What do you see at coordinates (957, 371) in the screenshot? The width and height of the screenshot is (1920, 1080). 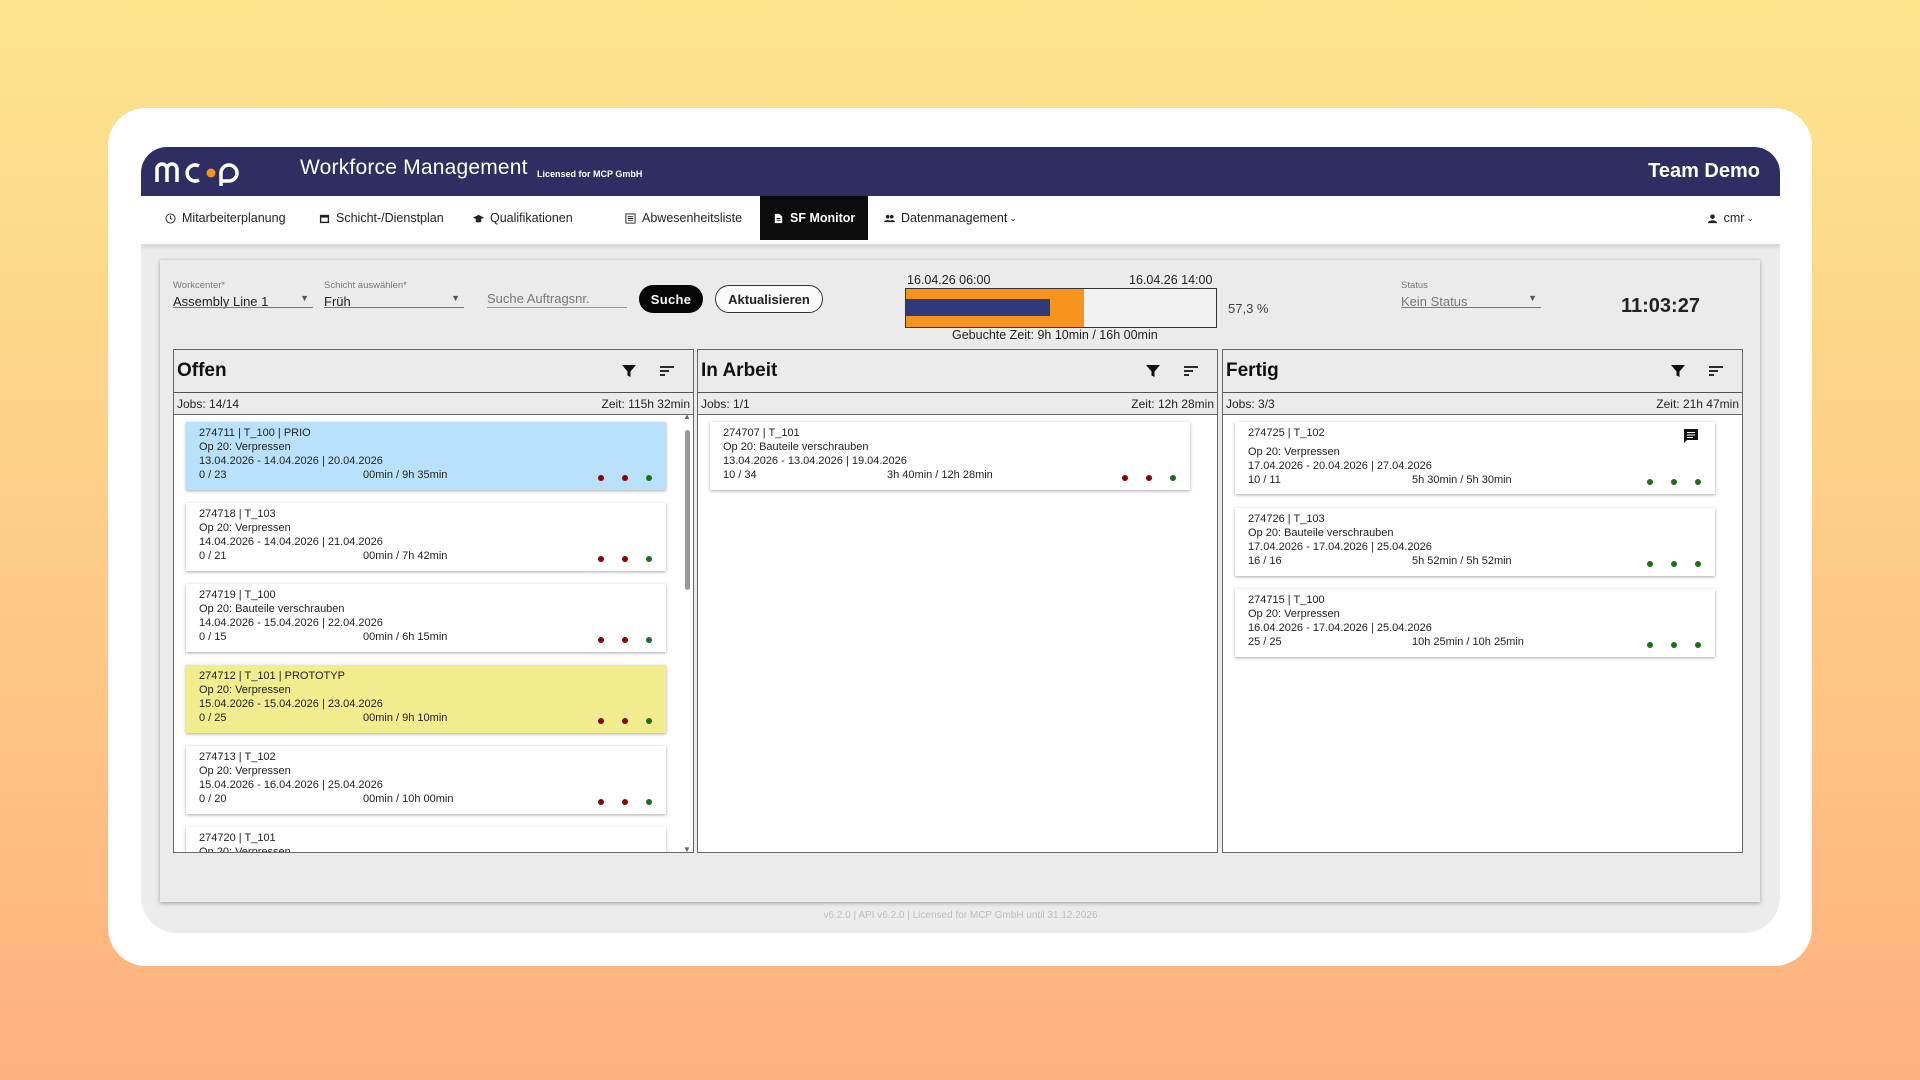 I see `column-header: In Arbeit` at bounding box center [957, 371].